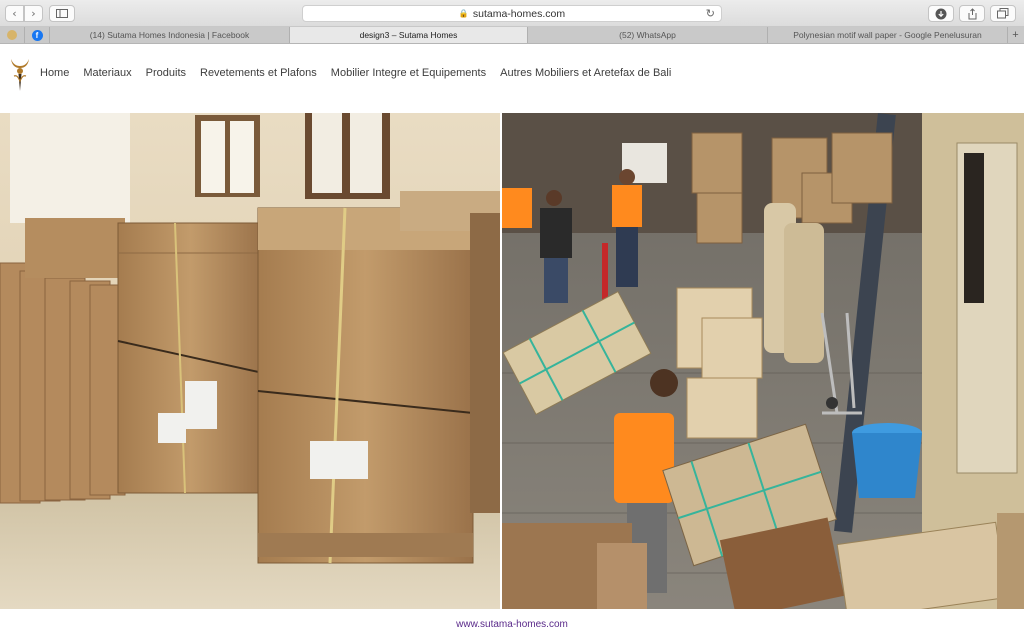  What do you see at coordinates (409, 35) in the screenshot?
I see `tab-design3: design3 – Sutama Homes` at bounding box center [409, 35].